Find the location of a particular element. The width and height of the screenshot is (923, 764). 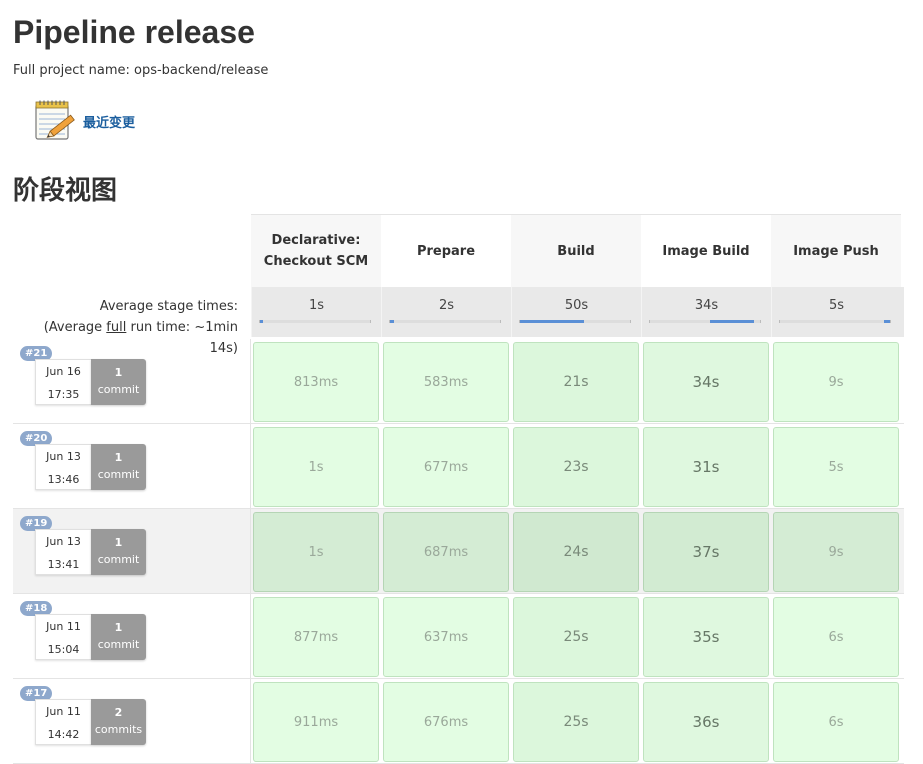

average-time-value: 1s is located at coordinates (316, 305).